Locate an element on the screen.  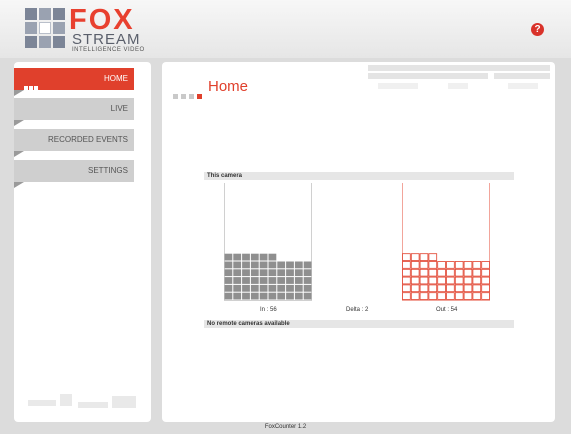
sidebar-item-settings: SETTINGS is located at coordinates (74, 171).